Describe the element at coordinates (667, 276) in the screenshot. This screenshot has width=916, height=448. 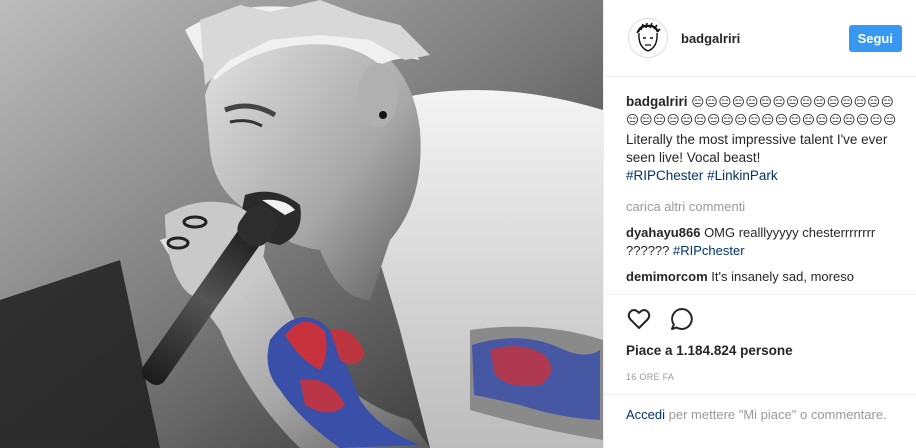
I see `comment-username-link: demimorcom` at that location.